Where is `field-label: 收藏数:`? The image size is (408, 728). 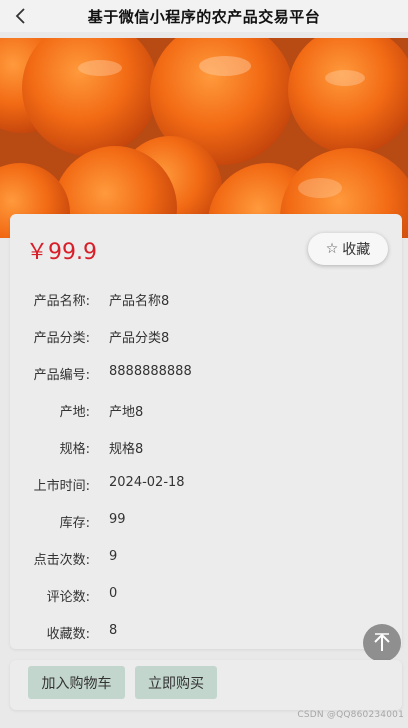 field-label: 收藏数: is located at coordinates (68, 634).